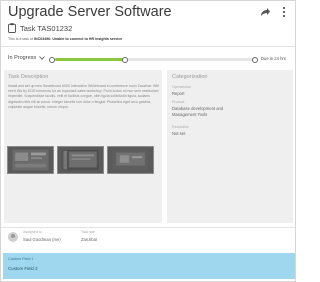 The image size is (320, 282). I want to click on resolution-label: Resolution, so click(180, 127).